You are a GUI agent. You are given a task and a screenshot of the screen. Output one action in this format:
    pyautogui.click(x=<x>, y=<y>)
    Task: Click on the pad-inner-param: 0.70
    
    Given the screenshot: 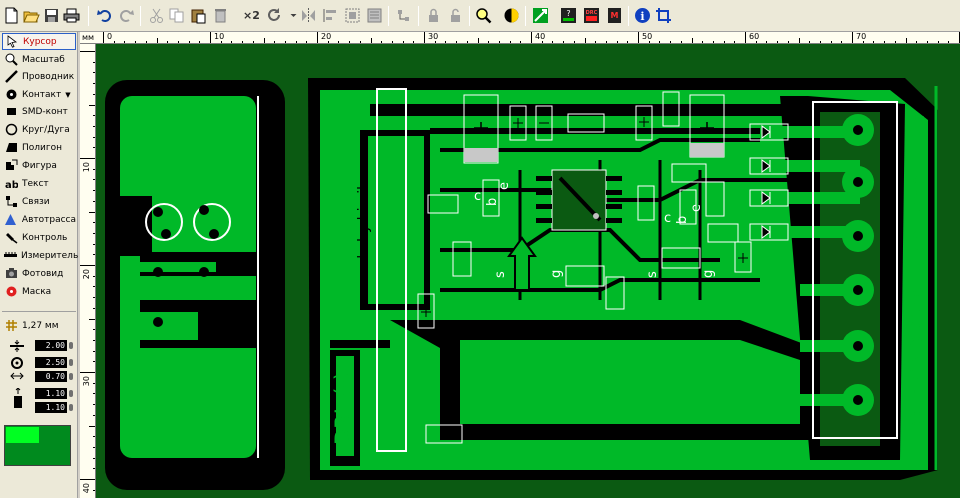 What is the action you would take?
    pyautogui.click(x=39, y=378)
    